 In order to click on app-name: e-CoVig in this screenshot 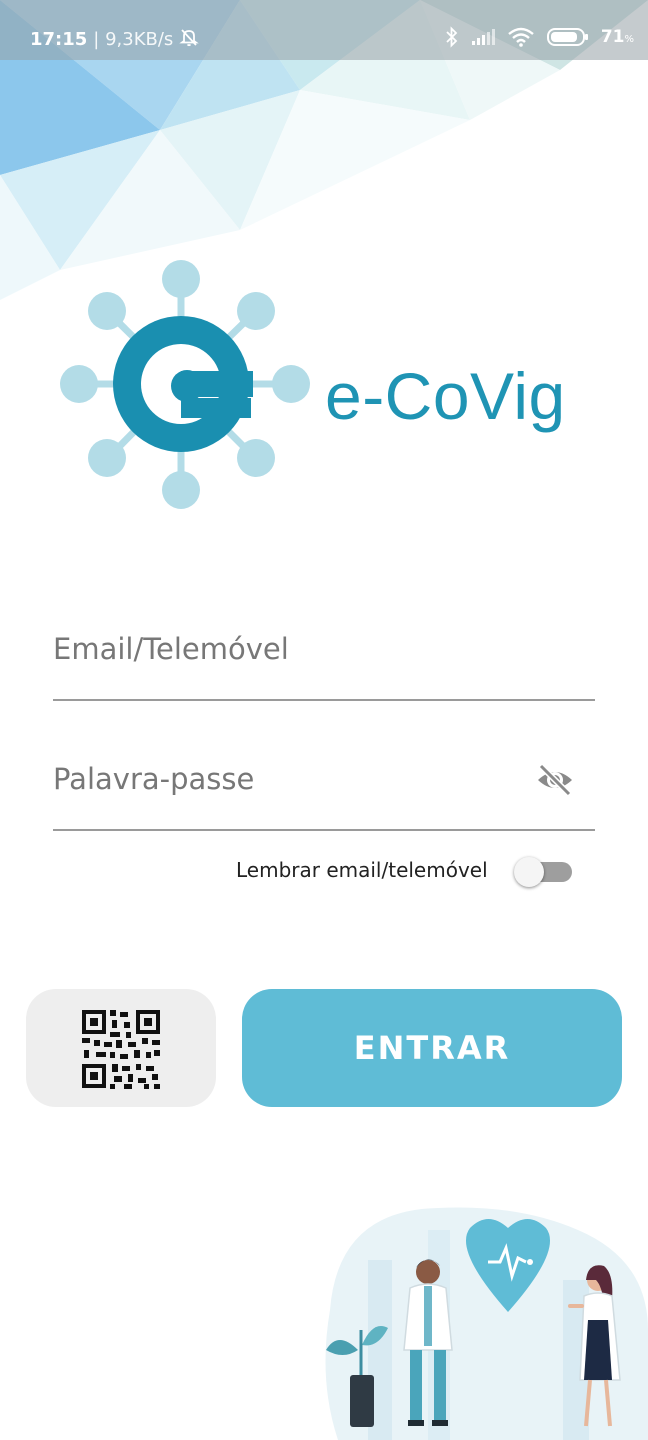, I will do `click(445, 396)`.